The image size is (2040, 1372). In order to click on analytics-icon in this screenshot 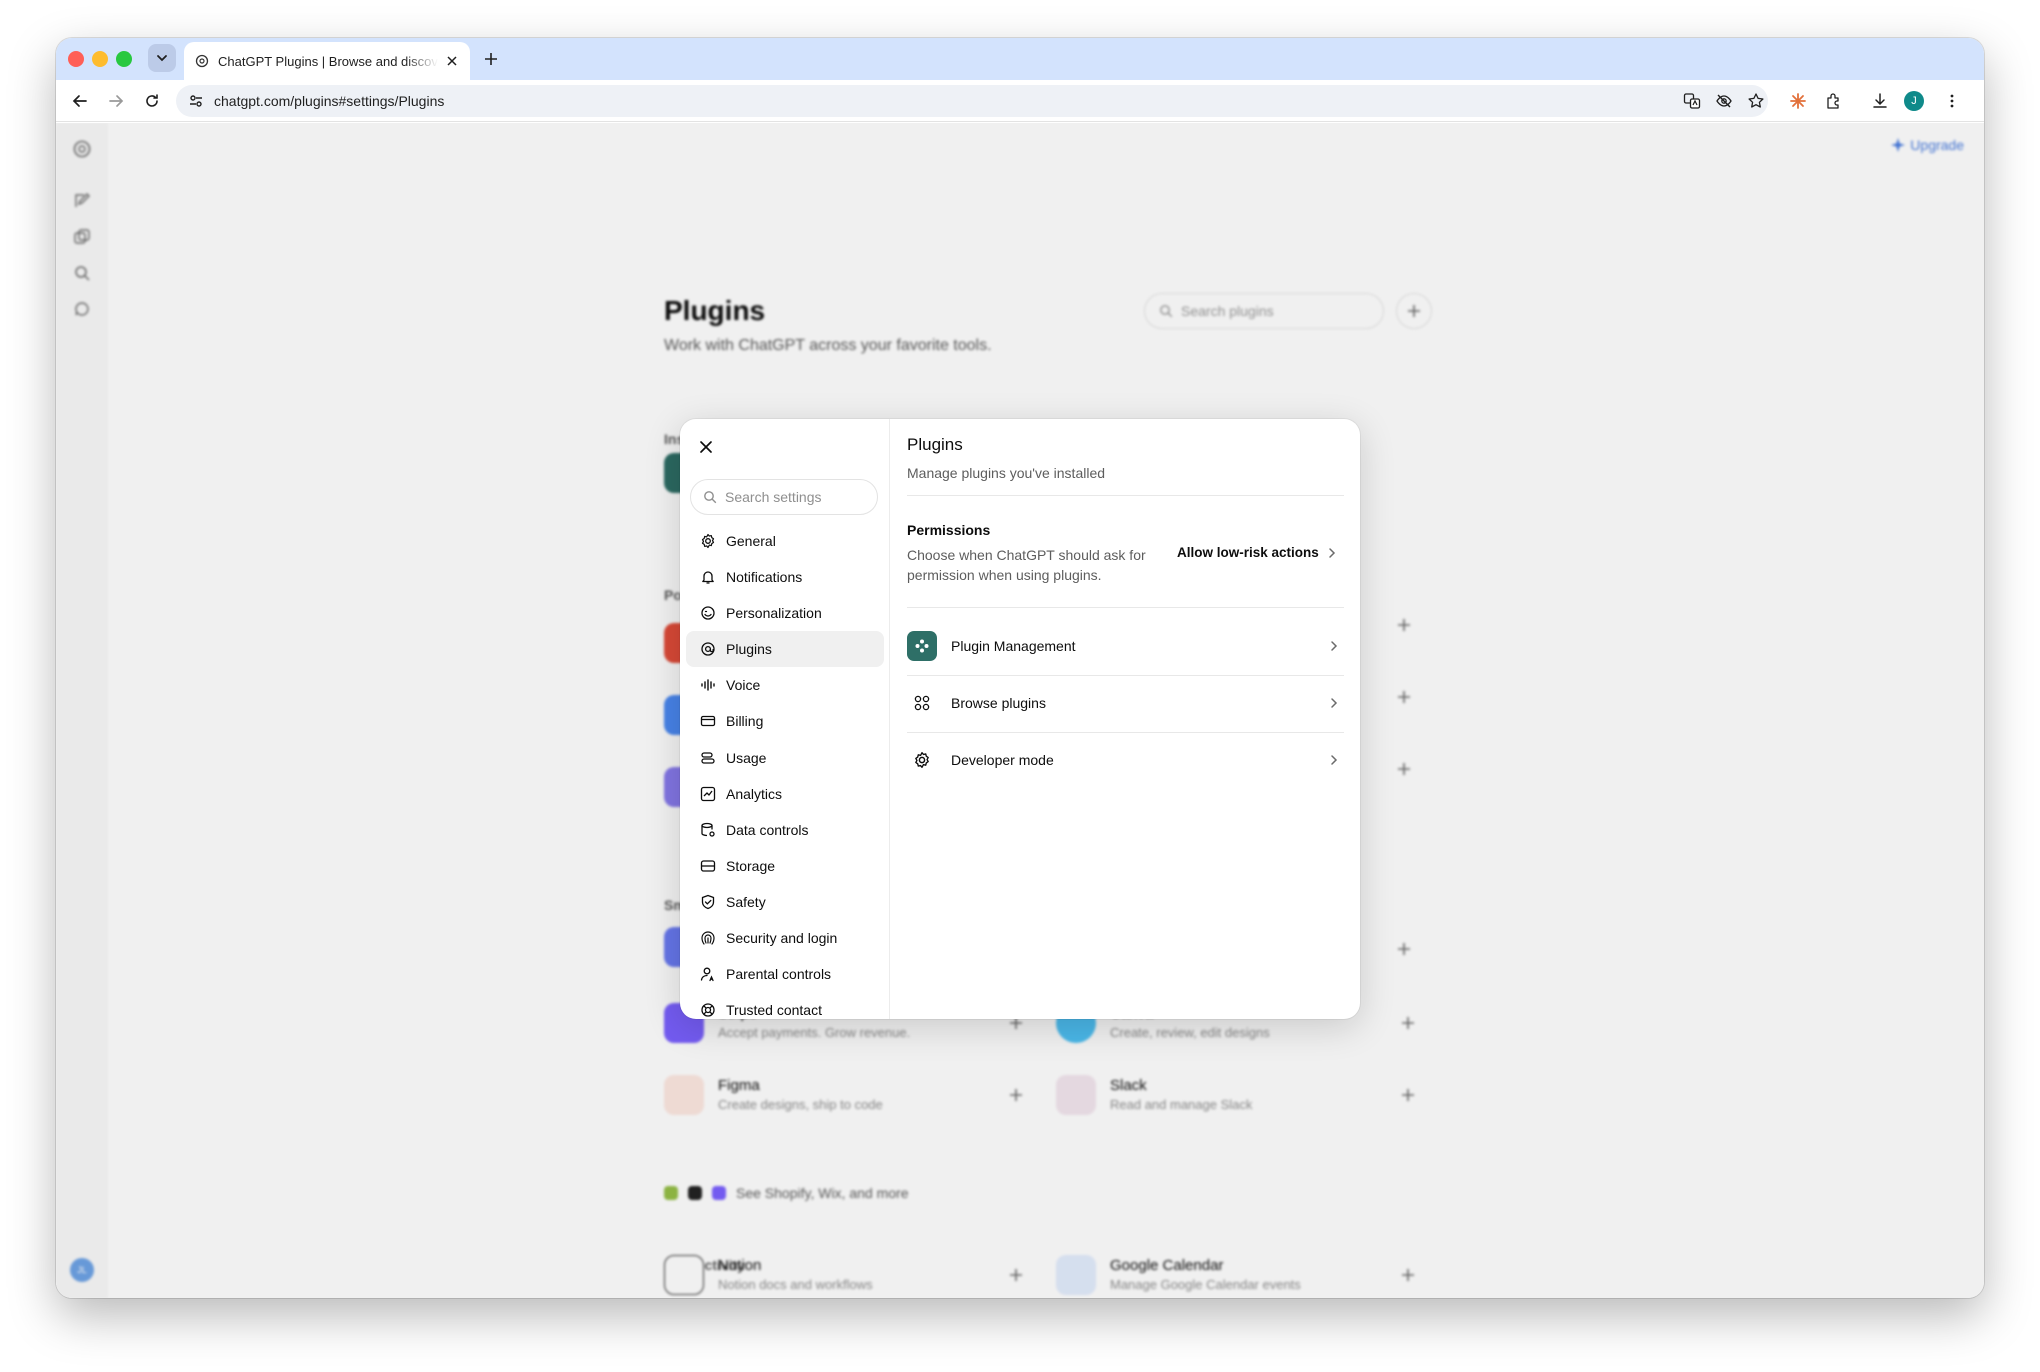, I will do `click(708, 794)`.